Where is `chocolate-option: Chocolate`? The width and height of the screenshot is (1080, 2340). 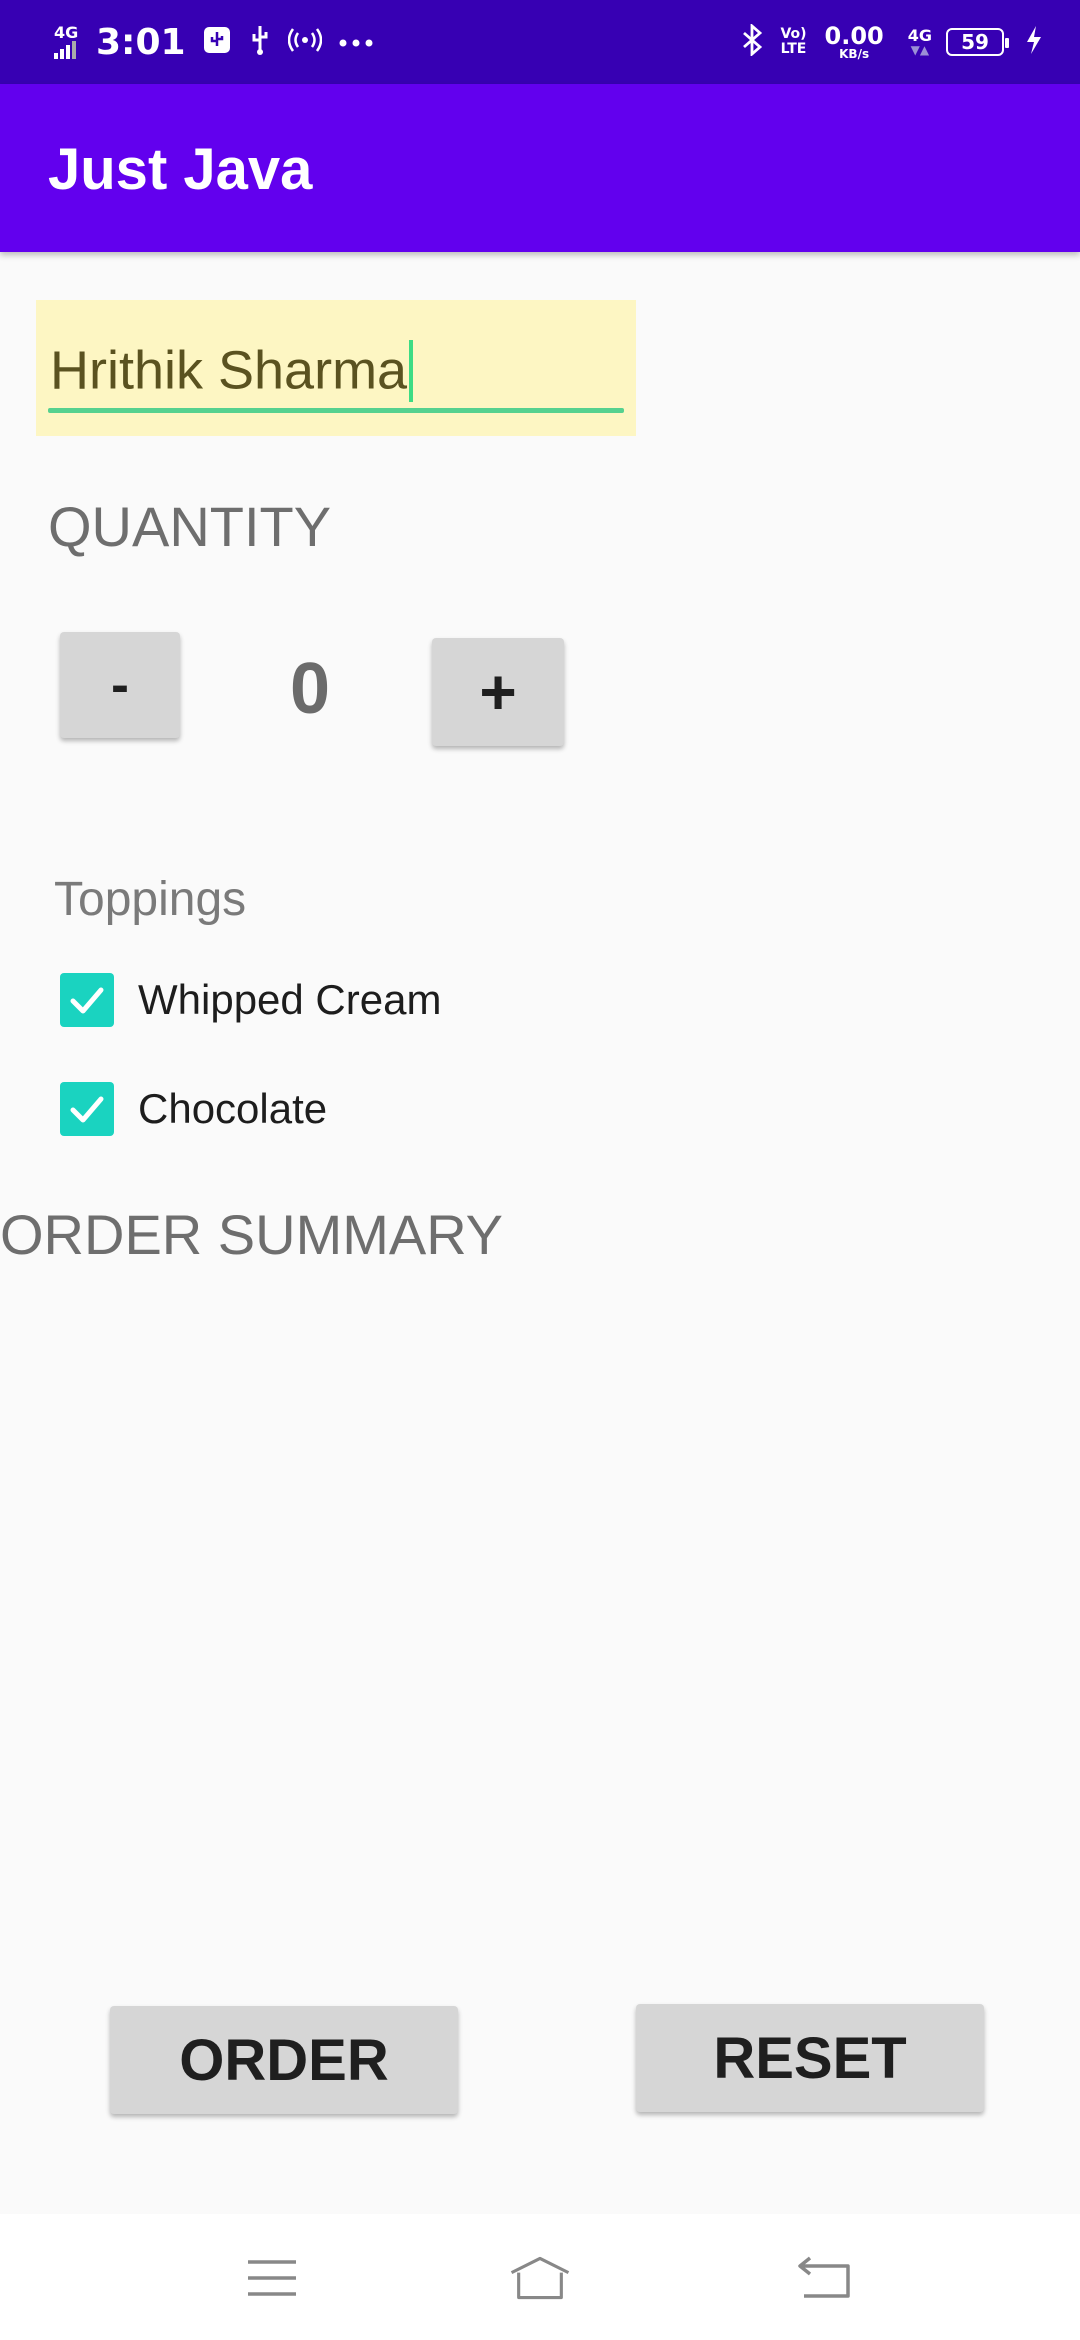 chocolate-option: Chocolate is located at coordinates (193, 1109).